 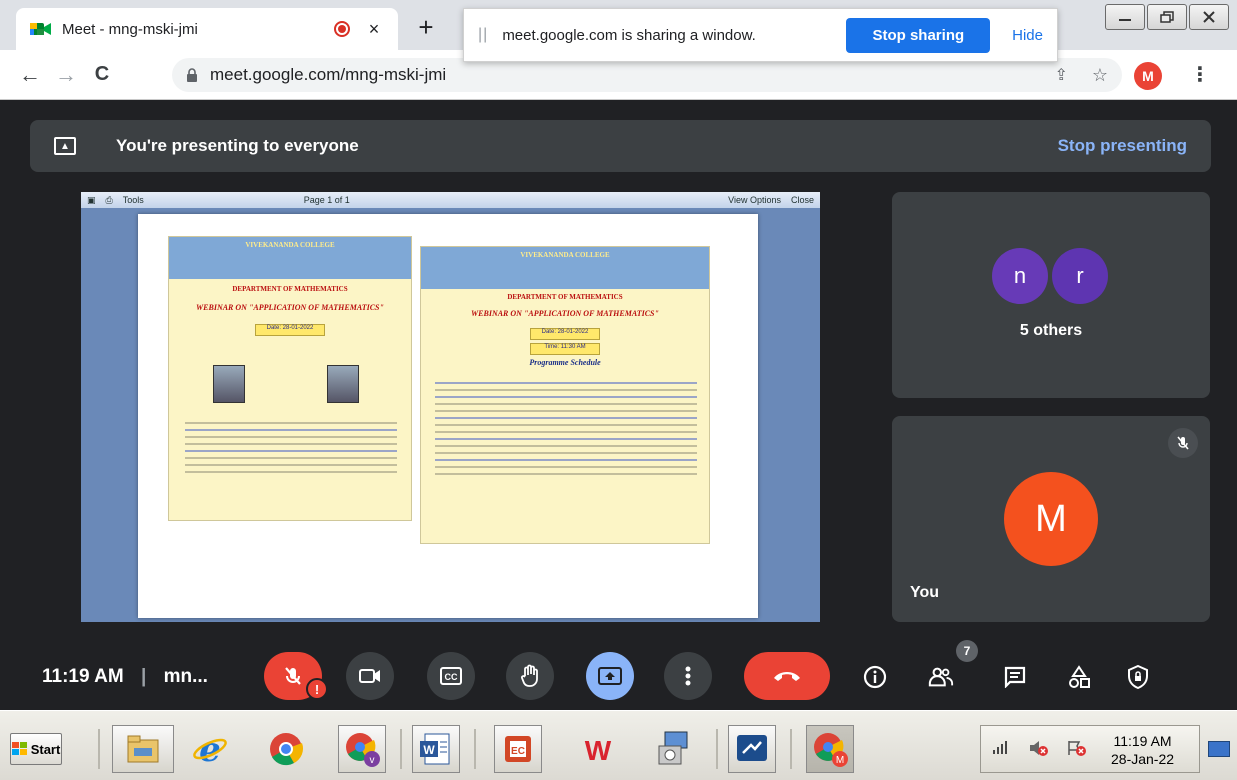 I want to click on hide-button: Hide, so click(x=1027, y=35).